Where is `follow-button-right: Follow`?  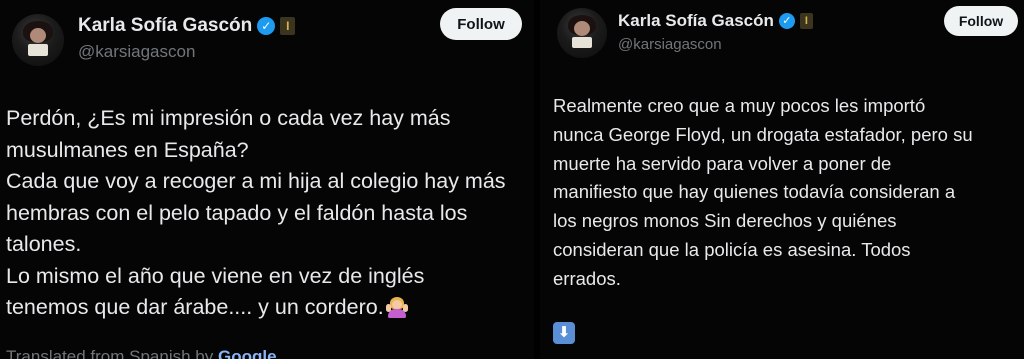
follow-button-right: Follow is located at coordinates (981, 21).